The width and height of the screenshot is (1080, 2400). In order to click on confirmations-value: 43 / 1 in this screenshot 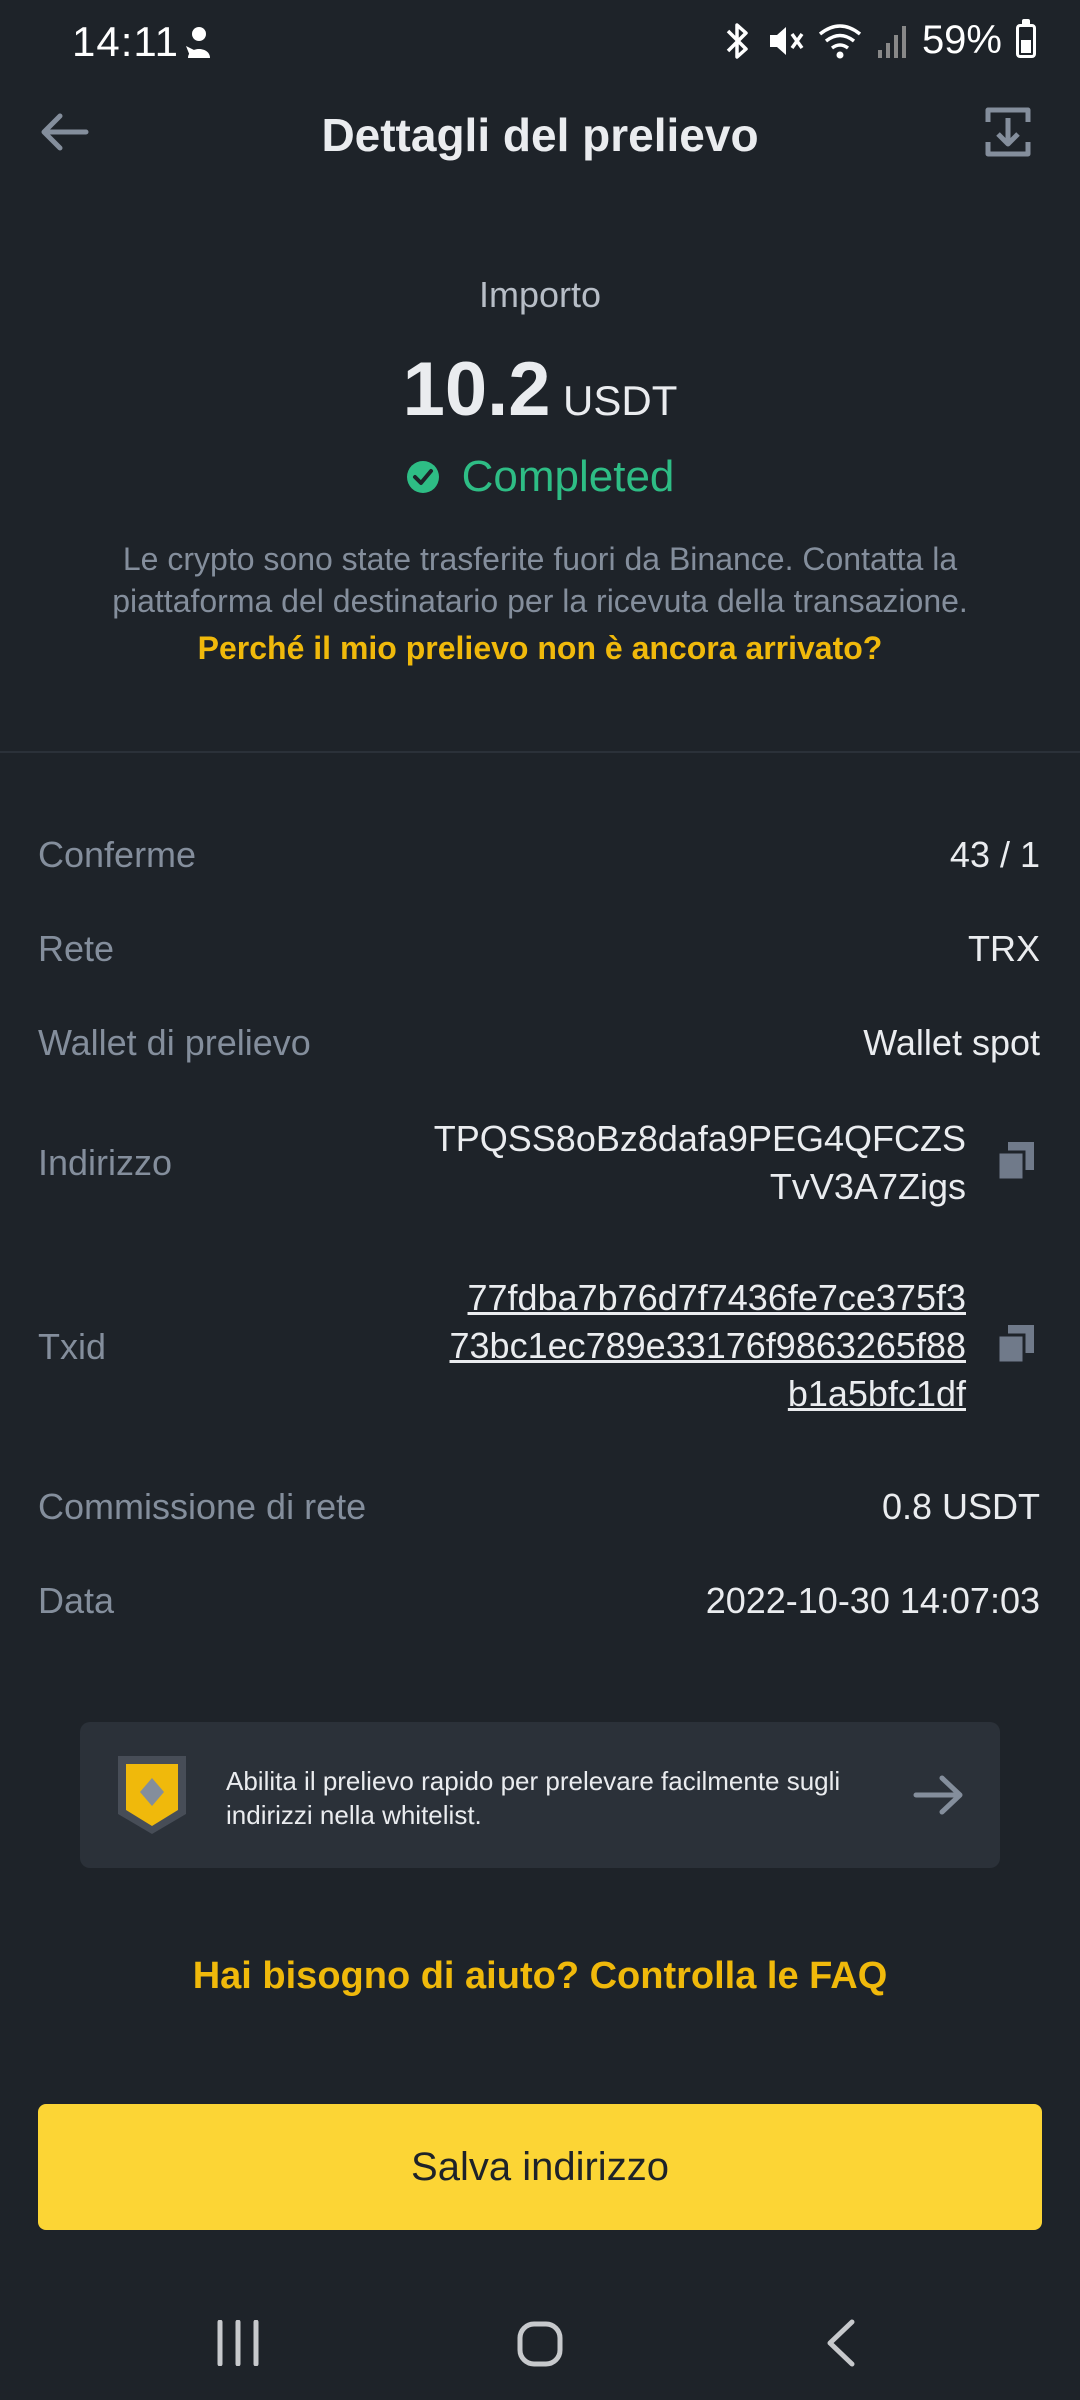, I will do `click(994, 854)`.